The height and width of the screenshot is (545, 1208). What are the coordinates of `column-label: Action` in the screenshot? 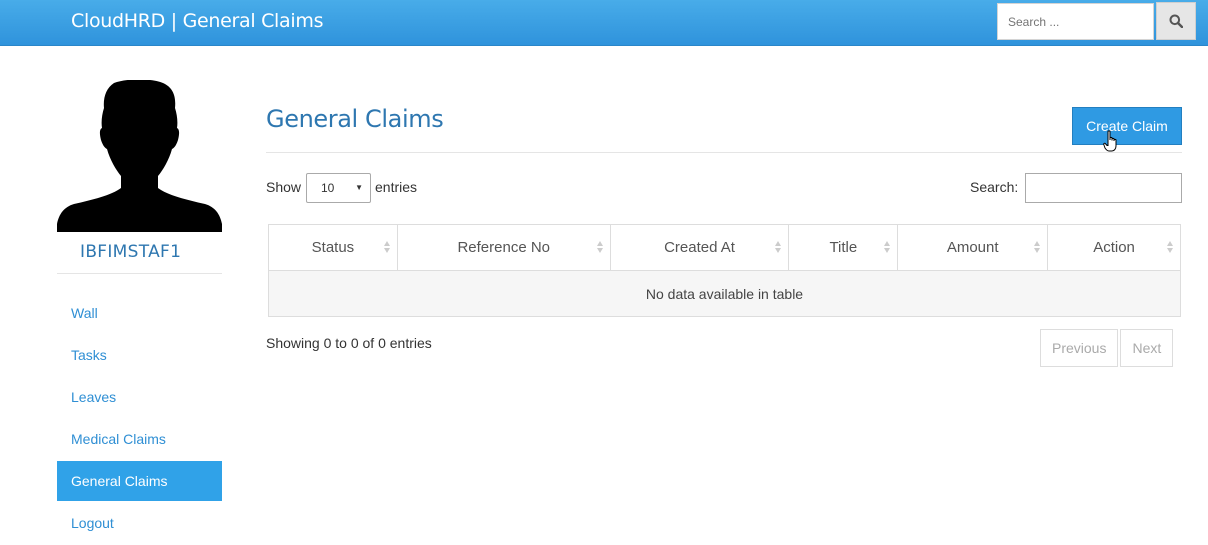 It's located at (1114, 247).